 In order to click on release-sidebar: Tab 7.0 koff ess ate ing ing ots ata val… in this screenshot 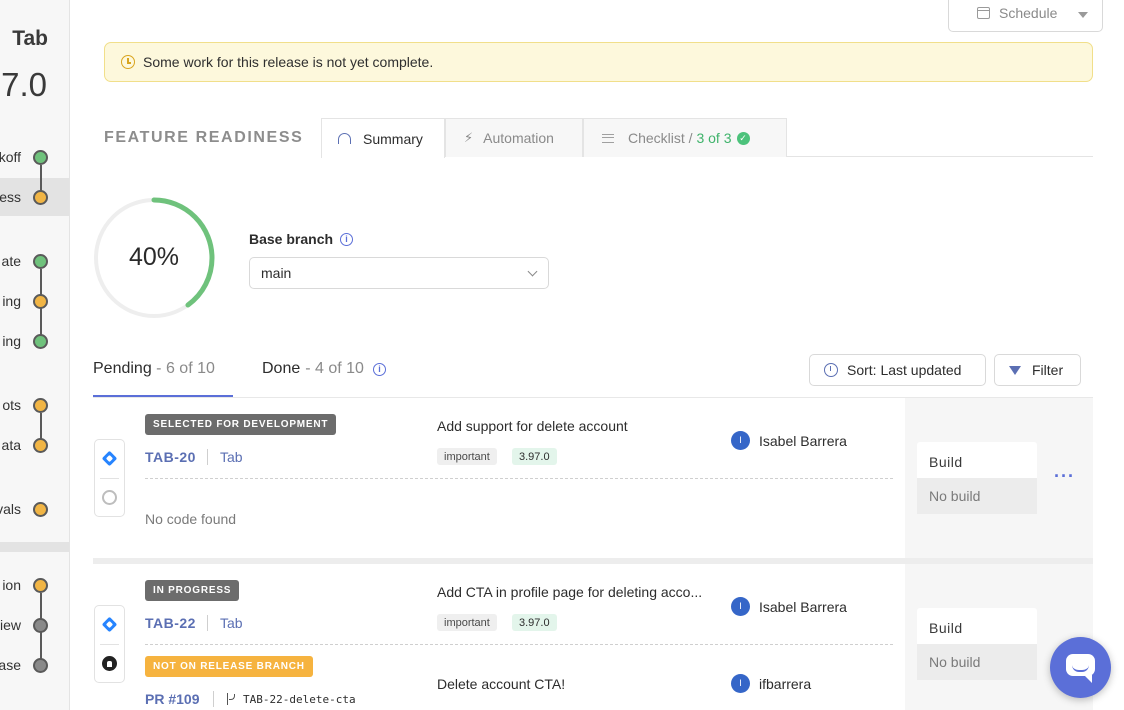, I will do `click(35, 355)`.